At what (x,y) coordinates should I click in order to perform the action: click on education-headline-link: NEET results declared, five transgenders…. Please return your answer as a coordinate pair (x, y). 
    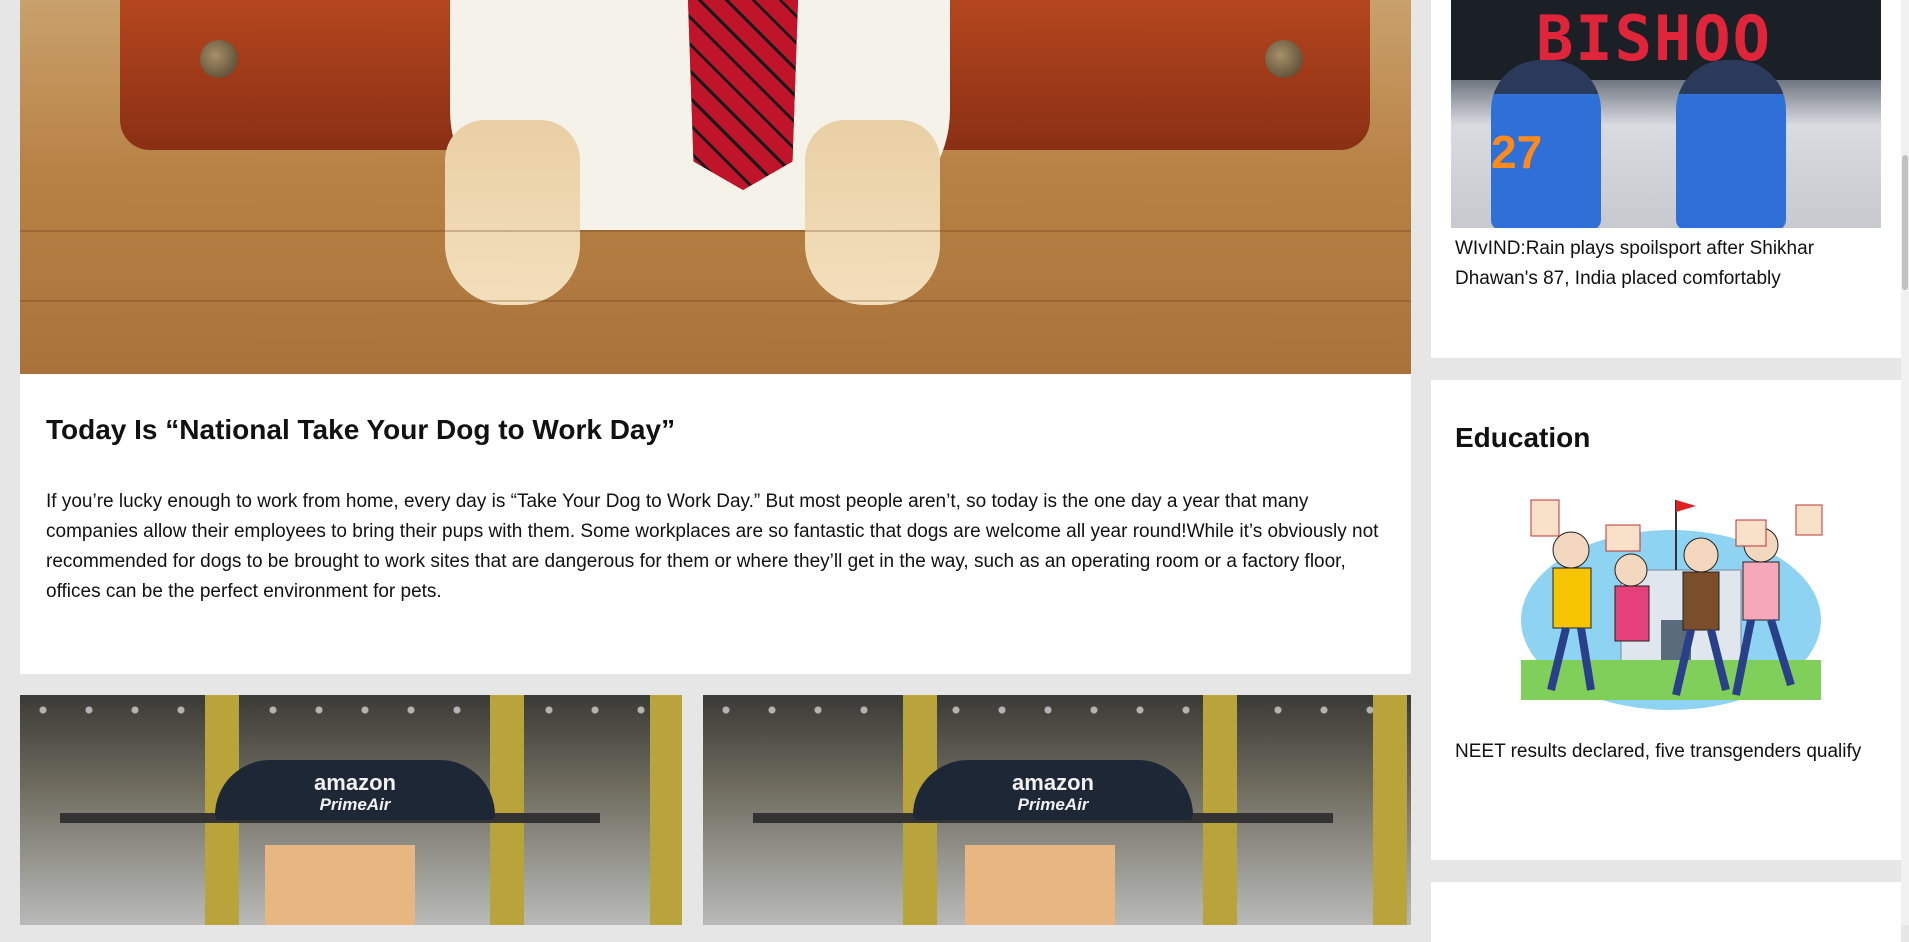
    Looking at the image, I should click on (1660, 752).